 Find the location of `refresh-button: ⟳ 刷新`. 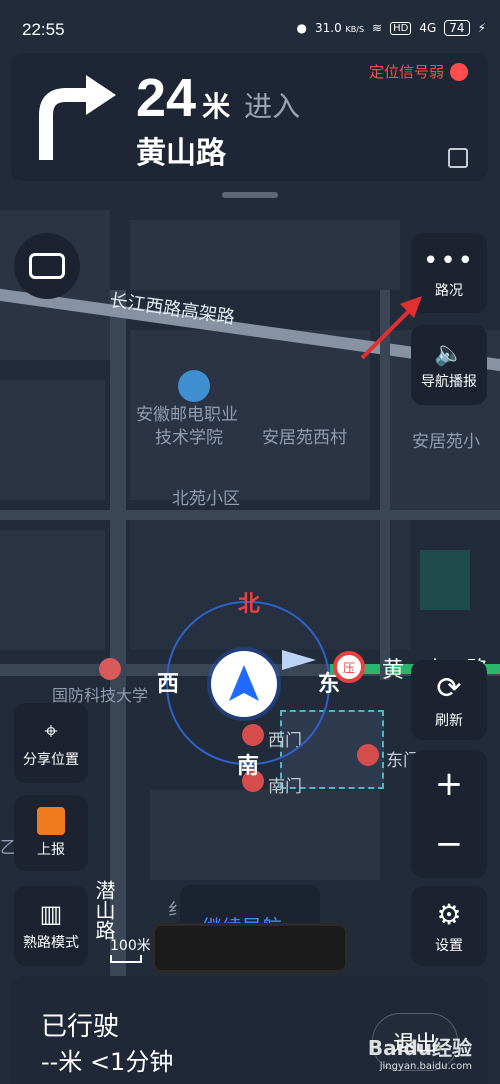

refresh-button: ⟳ 刷新 is located at coordinates (449, 700).